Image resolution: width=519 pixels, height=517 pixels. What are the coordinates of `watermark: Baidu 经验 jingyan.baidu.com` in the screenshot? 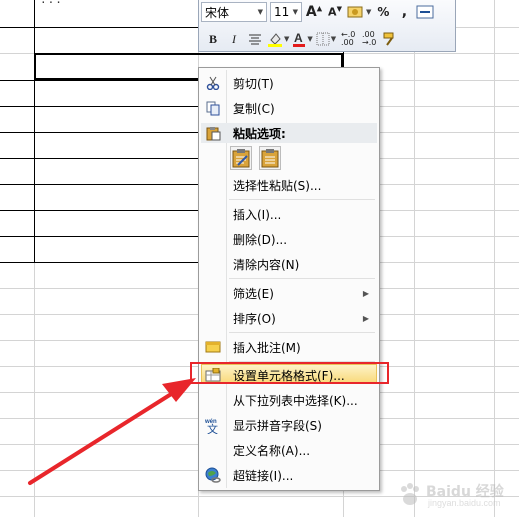 It's located at (454, 495).